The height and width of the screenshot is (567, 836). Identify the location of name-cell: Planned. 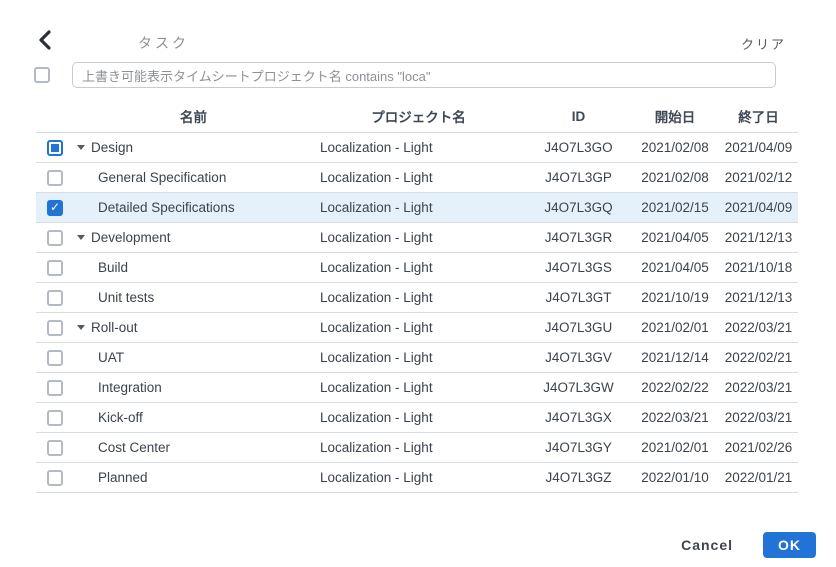
(193, 477).